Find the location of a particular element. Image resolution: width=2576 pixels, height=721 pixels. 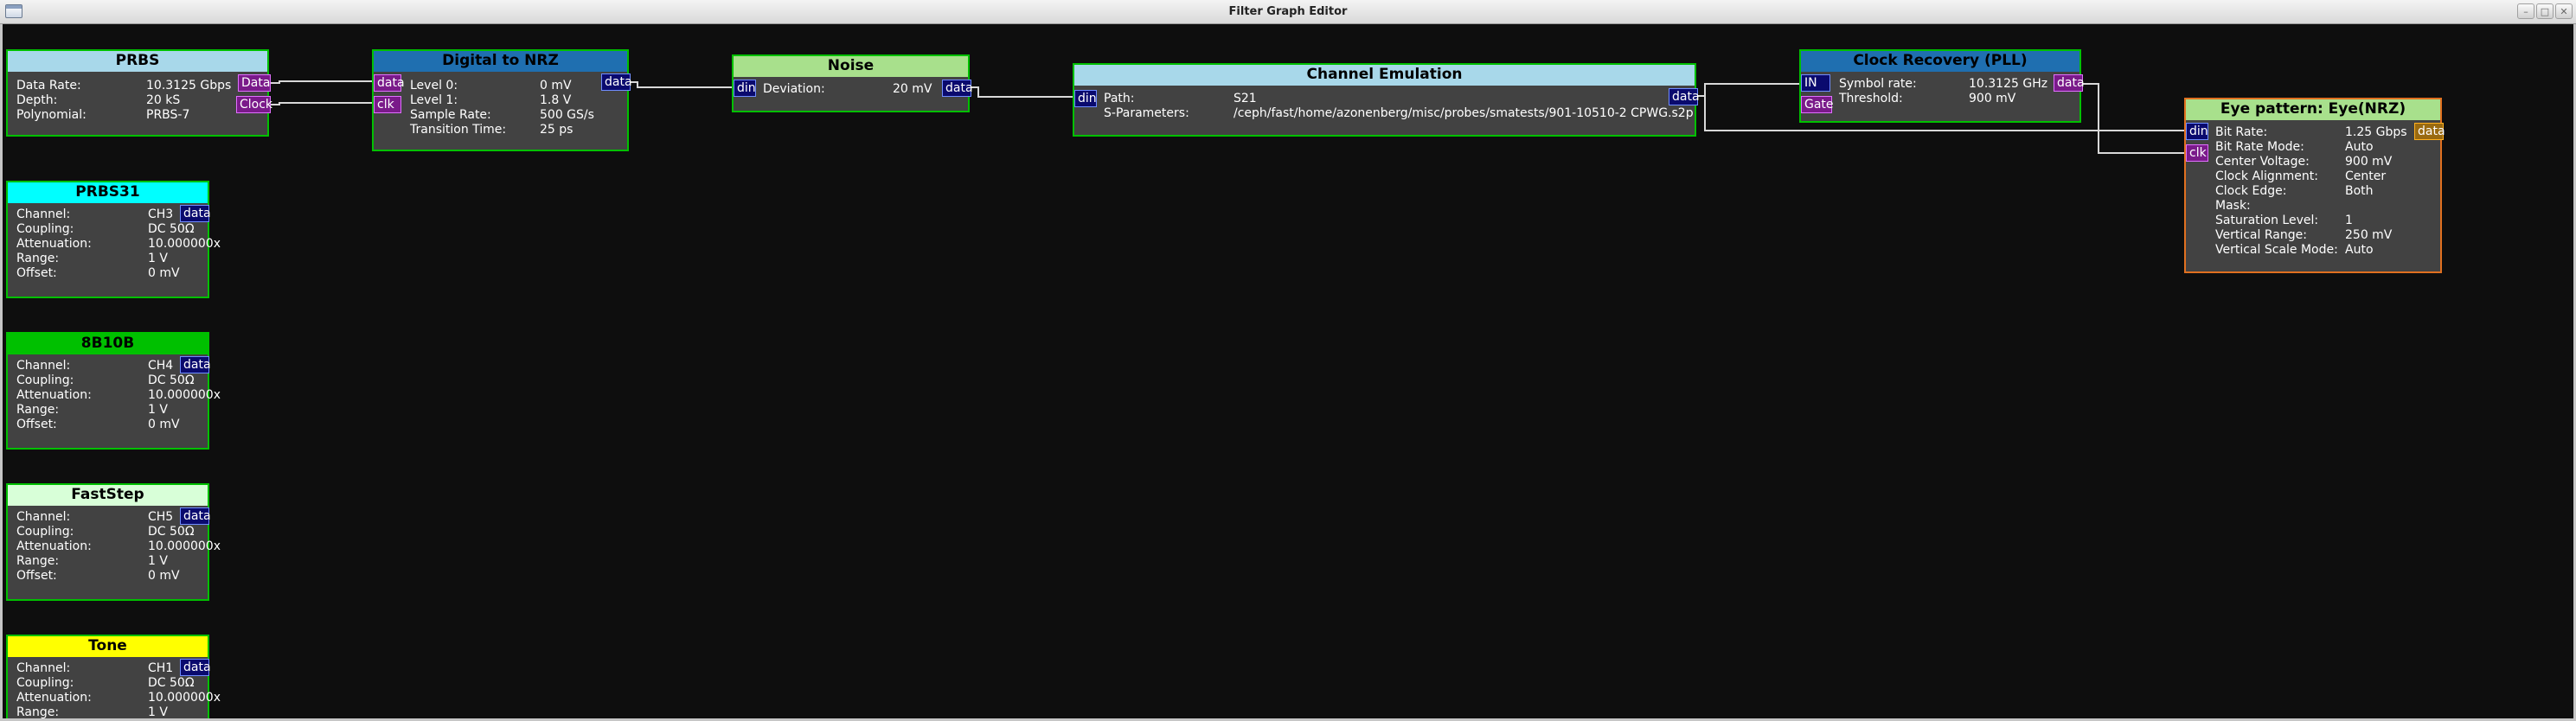

param-value: CH3 is located at coordinates (161, 214).